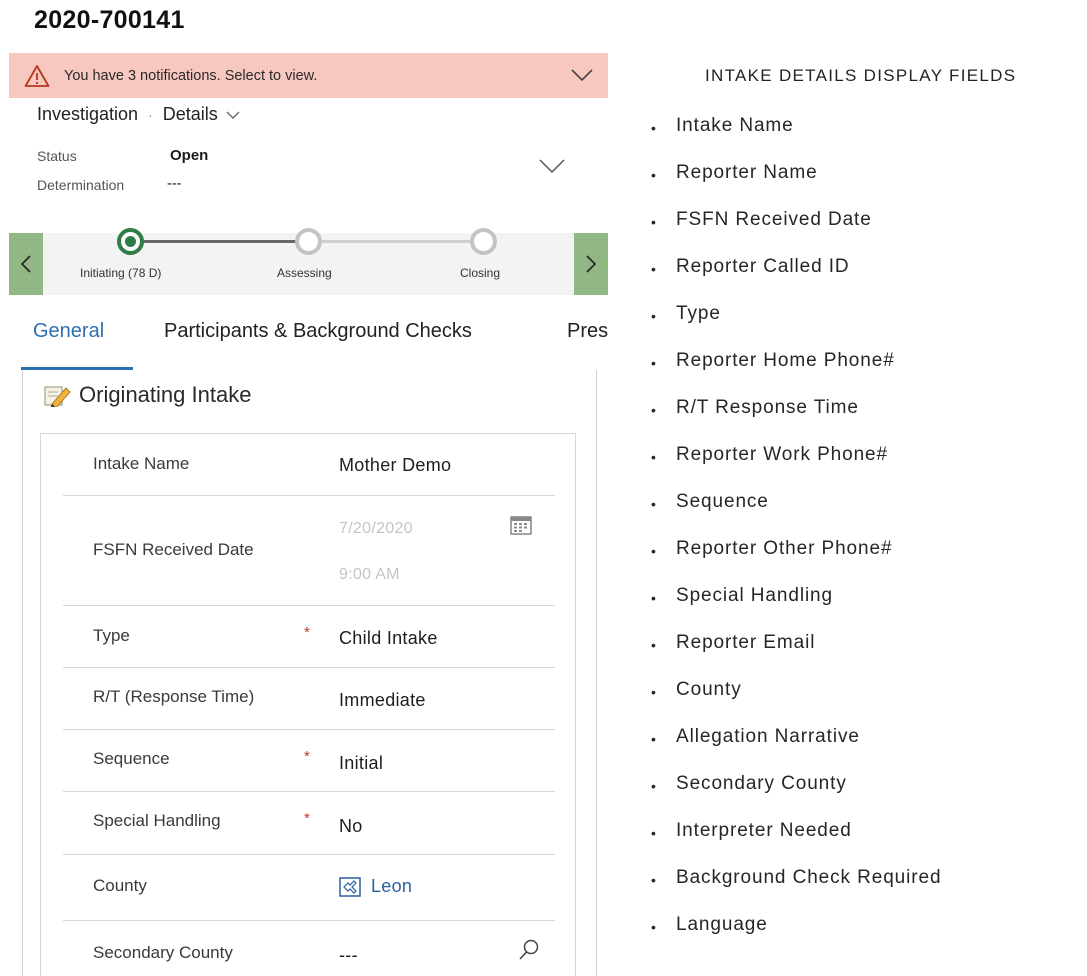 The height and width of the screenshot is (976, 1087). Describe the element at coordinates (796, 232) in the screenshot. I see `list-item: • FSFN Received Date` at that location.